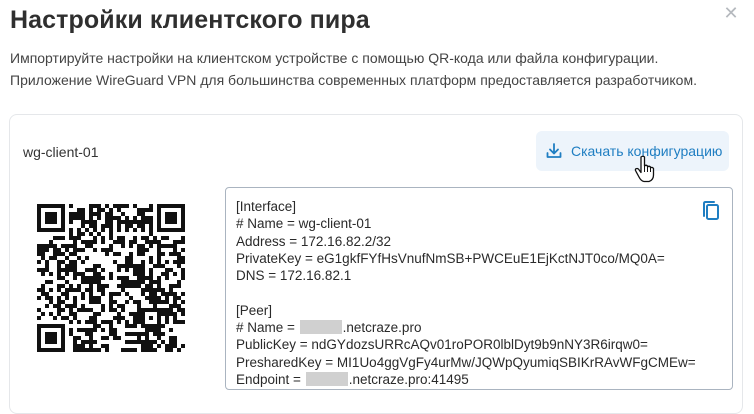 This screenshot has height=414, width=754. Describe the element at coordinates (408, 379) in the screenshot. I see `config-endpoint-suffix: .netcraze.pro:41495` at that location.